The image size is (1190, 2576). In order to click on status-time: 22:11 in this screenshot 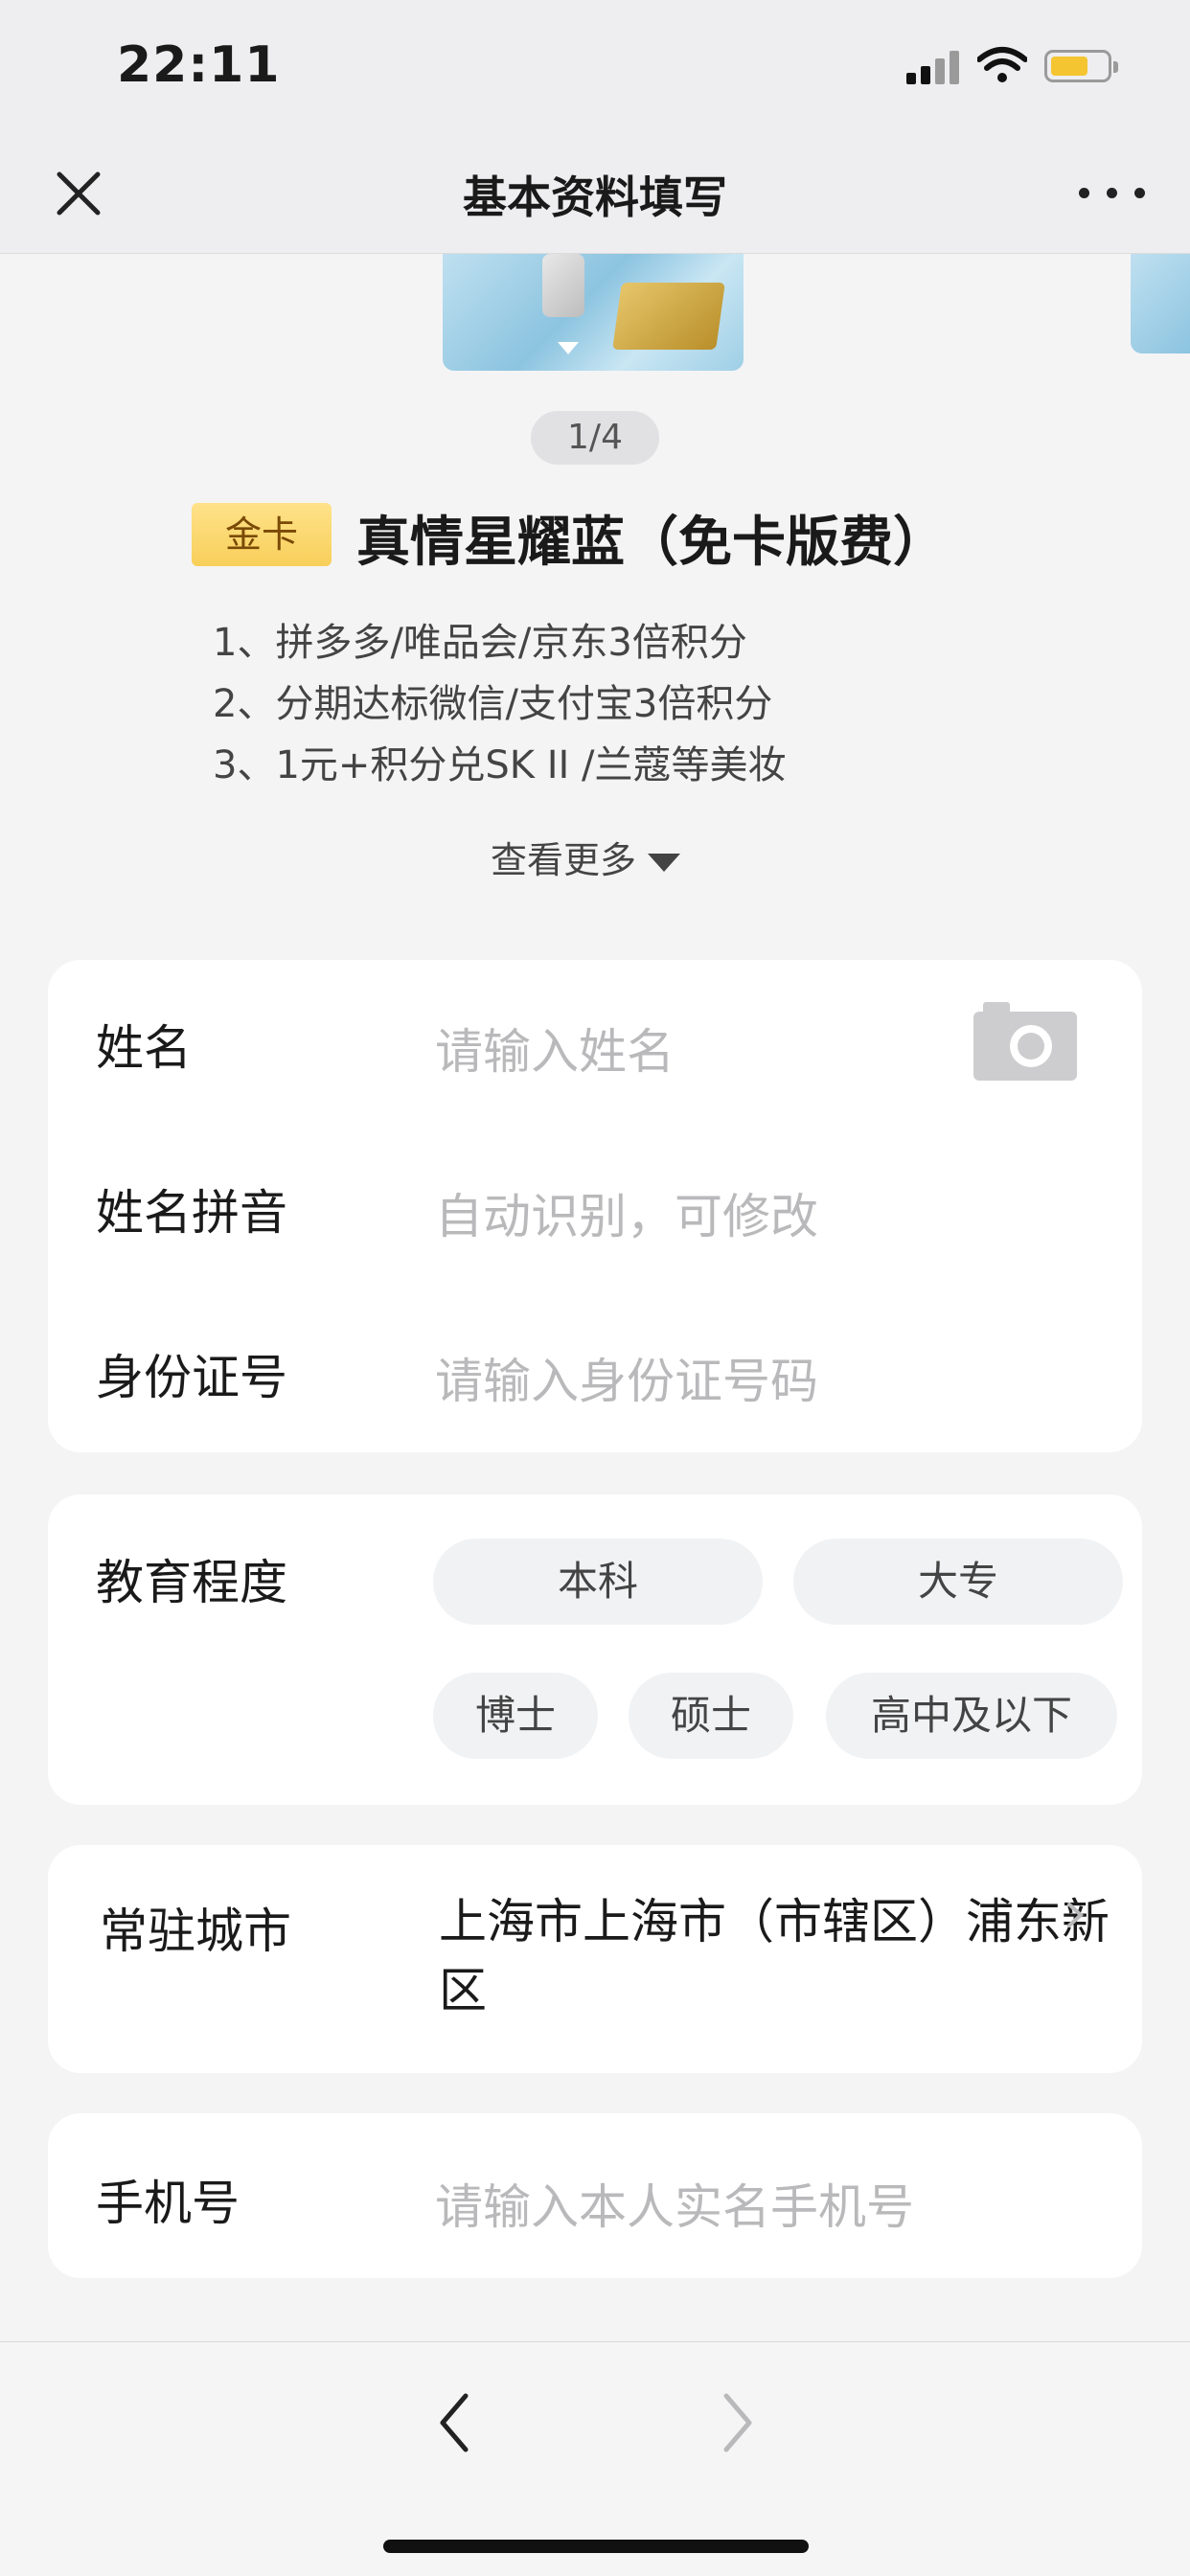, I will do `click(199, 65)`.